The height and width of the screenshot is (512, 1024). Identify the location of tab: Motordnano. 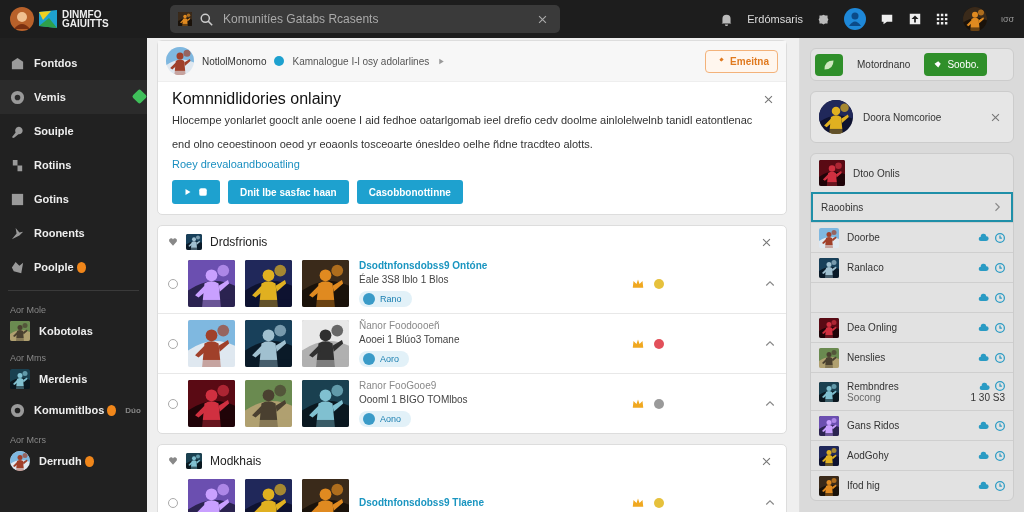
(884, 64).